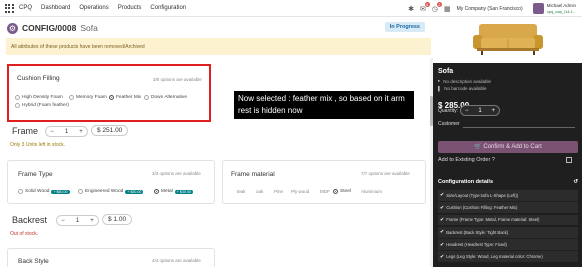 This screenshot has height=267, width=582. What do you see at coordinates (425, 7) in the screenshot?
I see `chat-icon: ✉ 6` at bounding box center [425, 7].